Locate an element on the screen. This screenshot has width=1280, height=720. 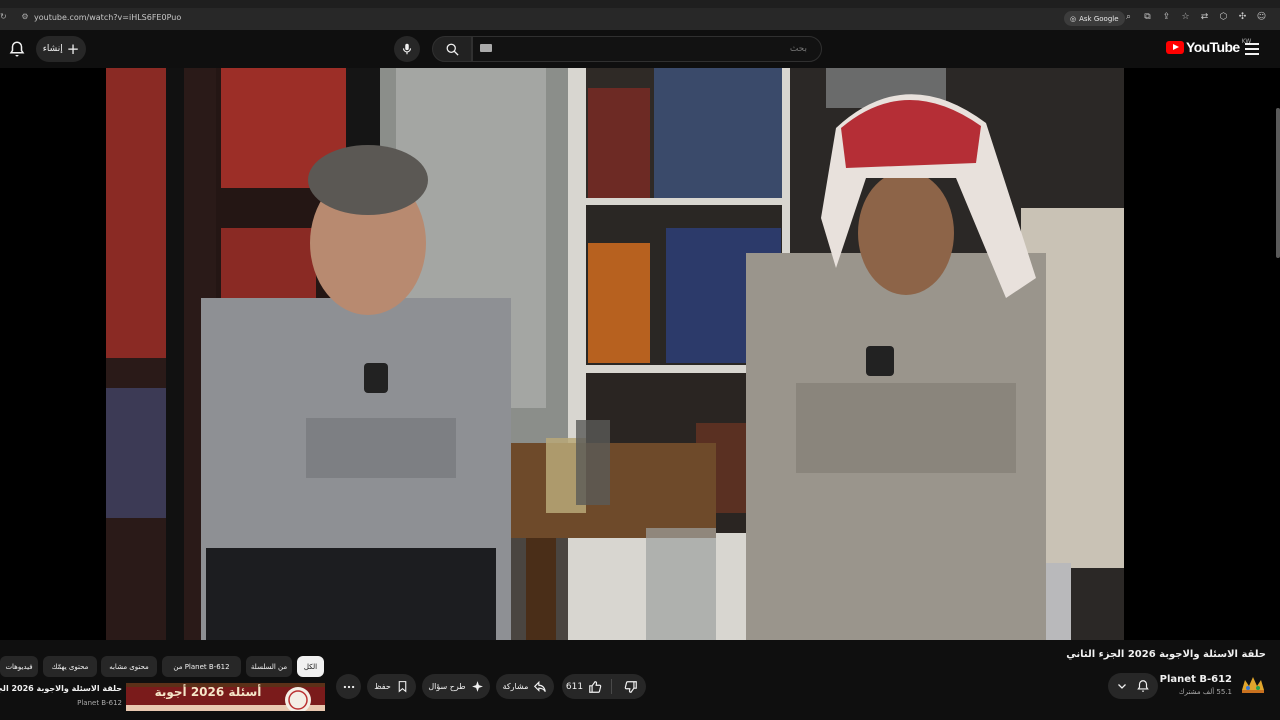
youtube-play-icon is located at coordinates (1175, 47).